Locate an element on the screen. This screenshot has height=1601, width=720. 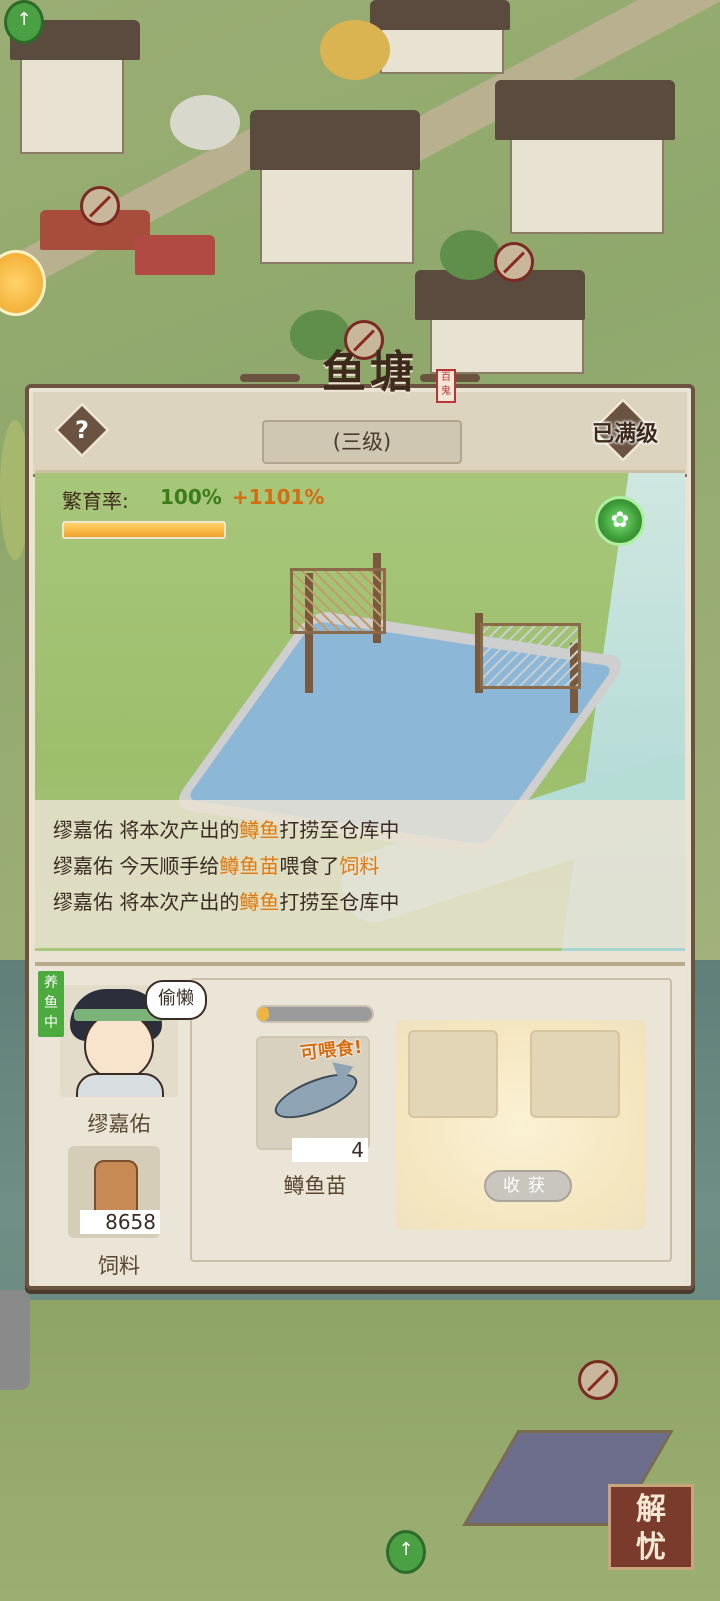
market-stall is located at coordinates (175, 255).